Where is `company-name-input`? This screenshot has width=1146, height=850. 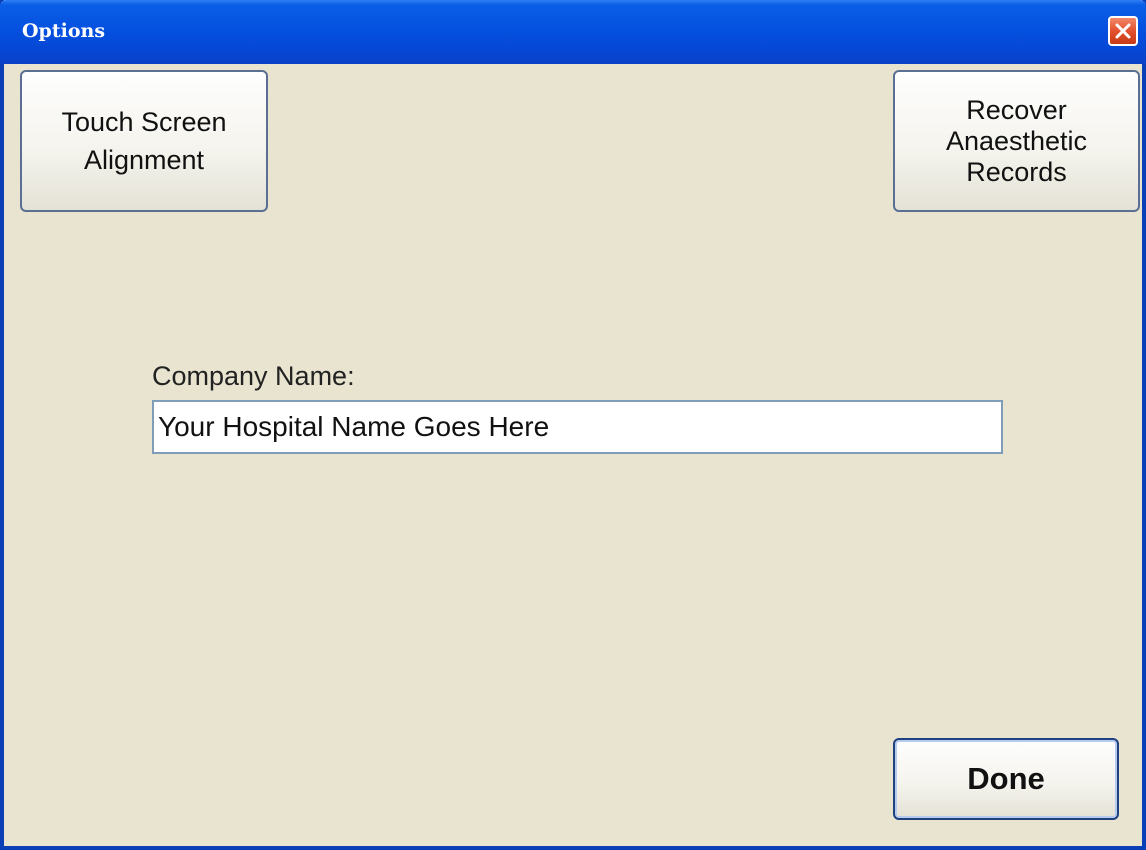 company-name-input is located at coordinates (577, 427).